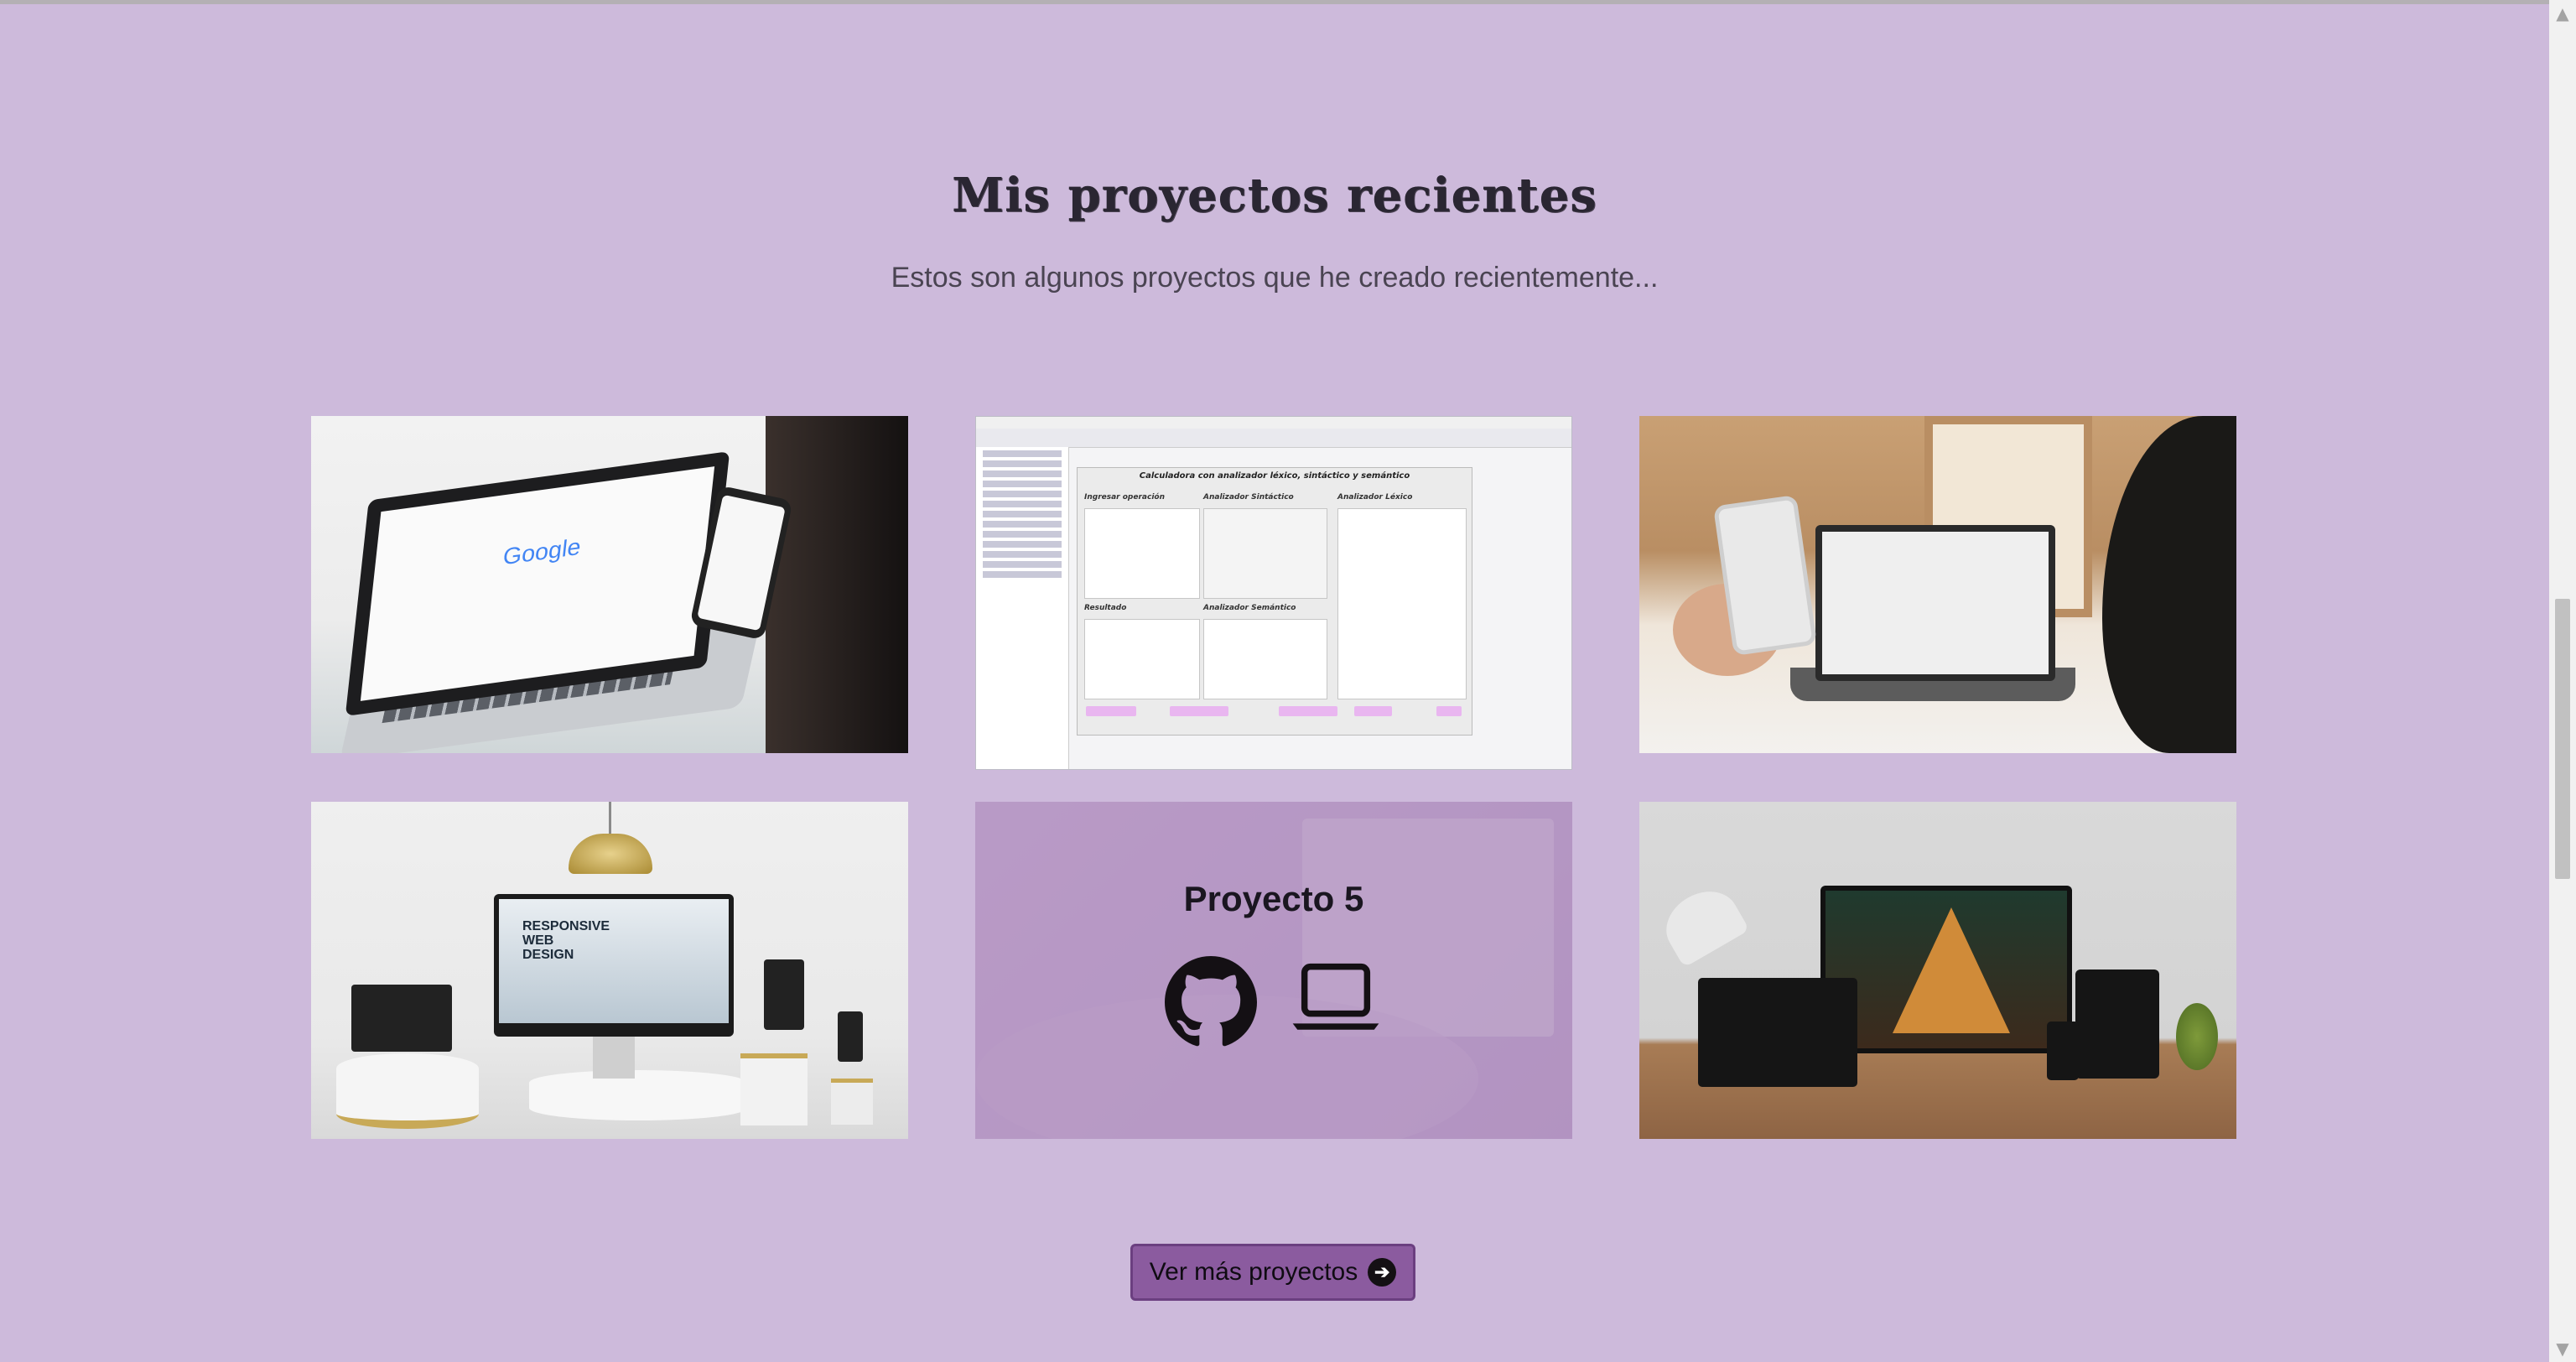 Image resolution: width=2576 pixels, height=1362 pixels. Describe the element at coordinates (2562, 1348) in the screenshot. I see `scroll-down-icon: ▼` at that location.